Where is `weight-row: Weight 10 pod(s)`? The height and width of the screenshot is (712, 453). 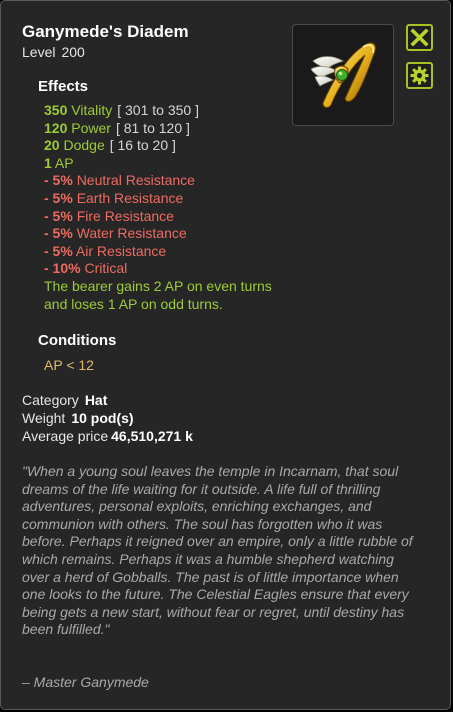
weight-row: Weight 10 pod(s) is located at coordinates (78, 418).